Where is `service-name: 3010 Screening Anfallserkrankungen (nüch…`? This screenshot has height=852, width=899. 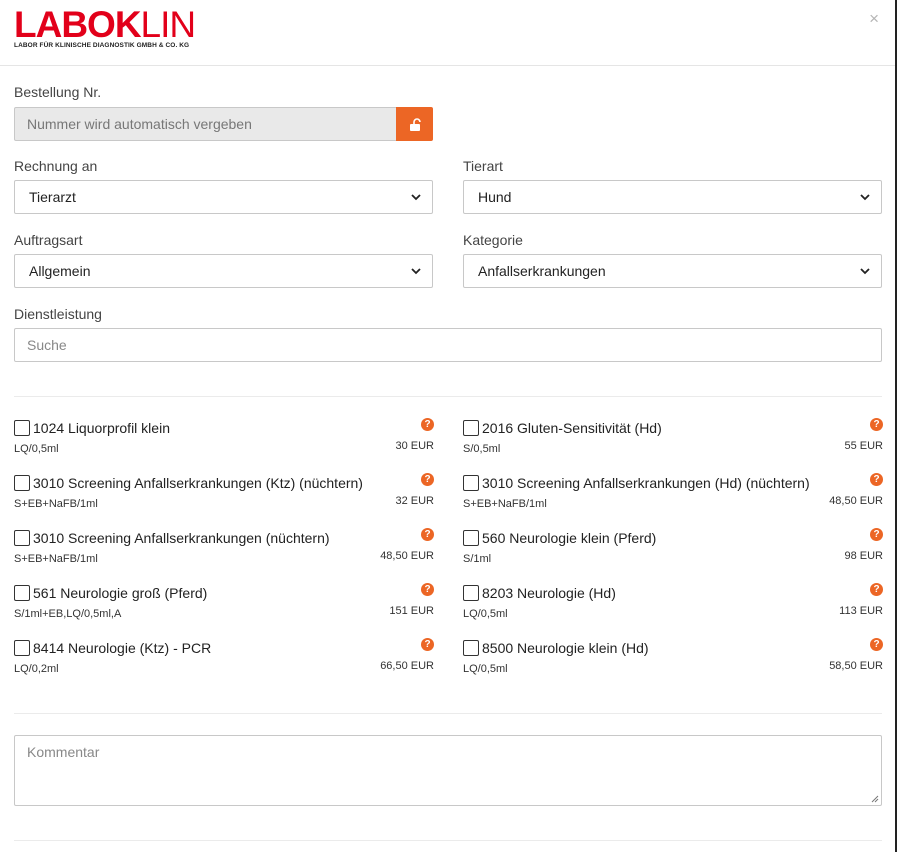
service-name: 3010 Screening Anfallserkrankungen (nüch… is located at coordinates (181, 538).